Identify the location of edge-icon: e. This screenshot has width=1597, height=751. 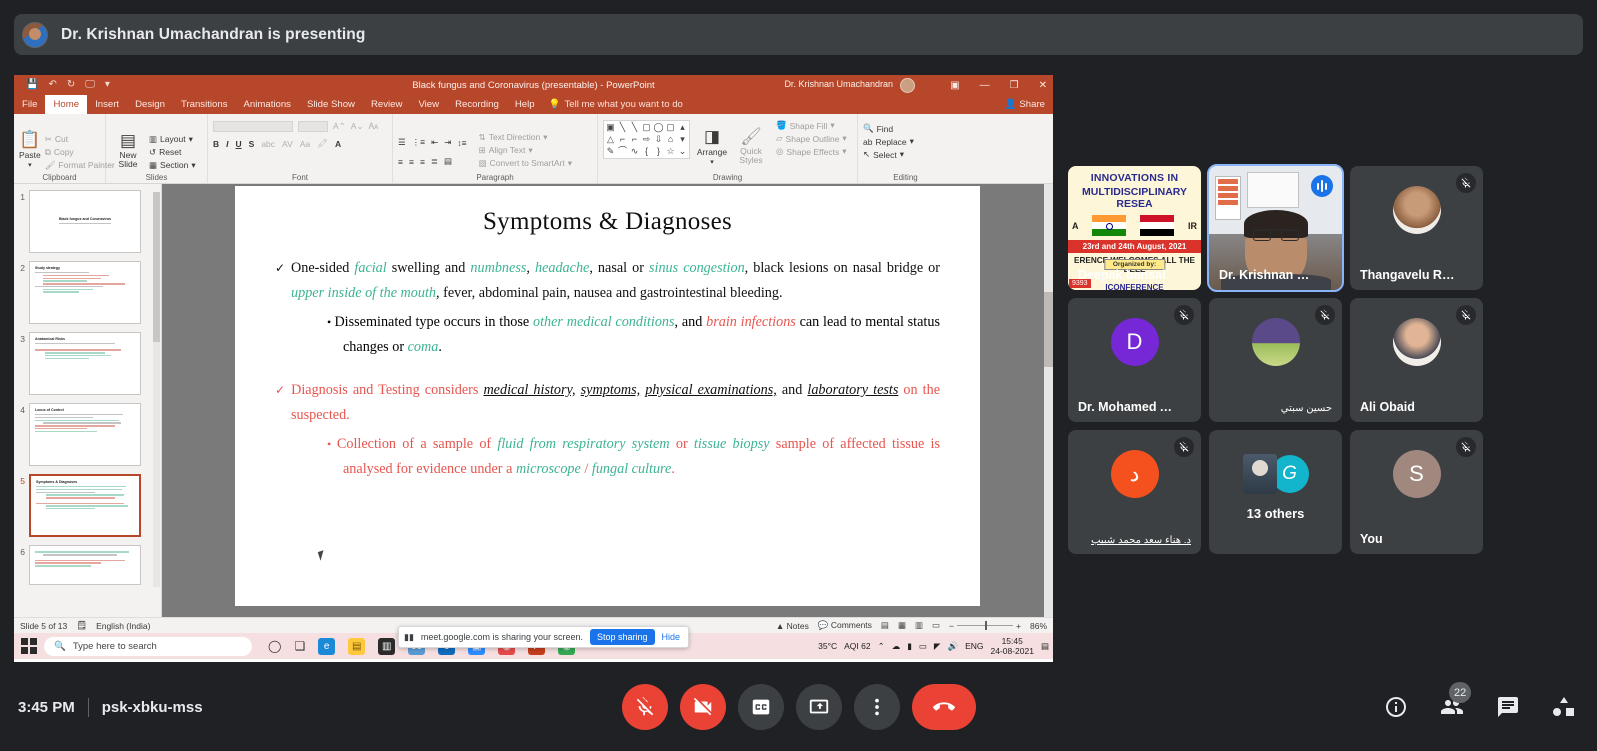
(327, 646).